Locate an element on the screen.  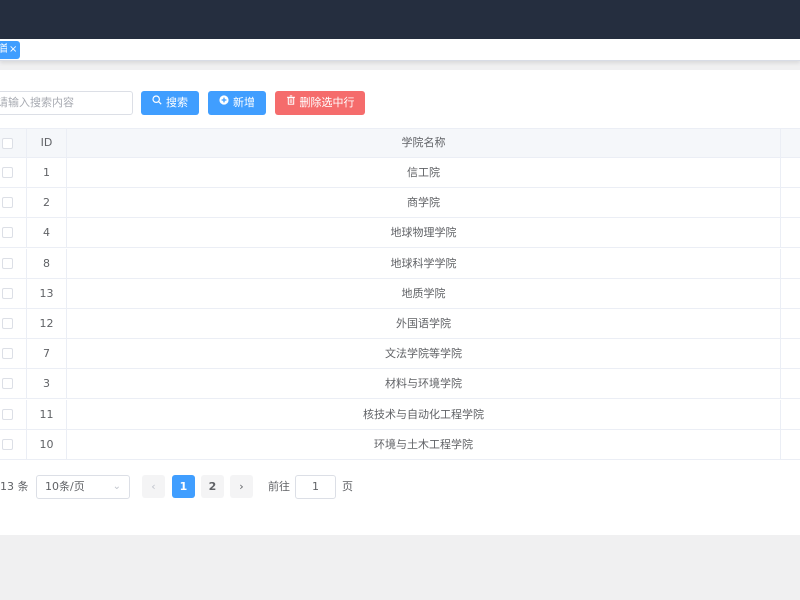
search-button-label: 搜索 is located at coordinates (177, 102).